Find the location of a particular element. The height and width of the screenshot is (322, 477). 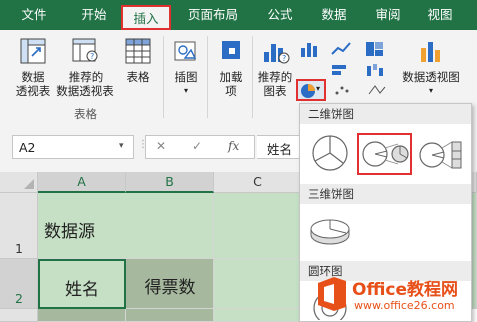

recommended-charts-label-1: 推荐的 is located at coordinates (275, 77).